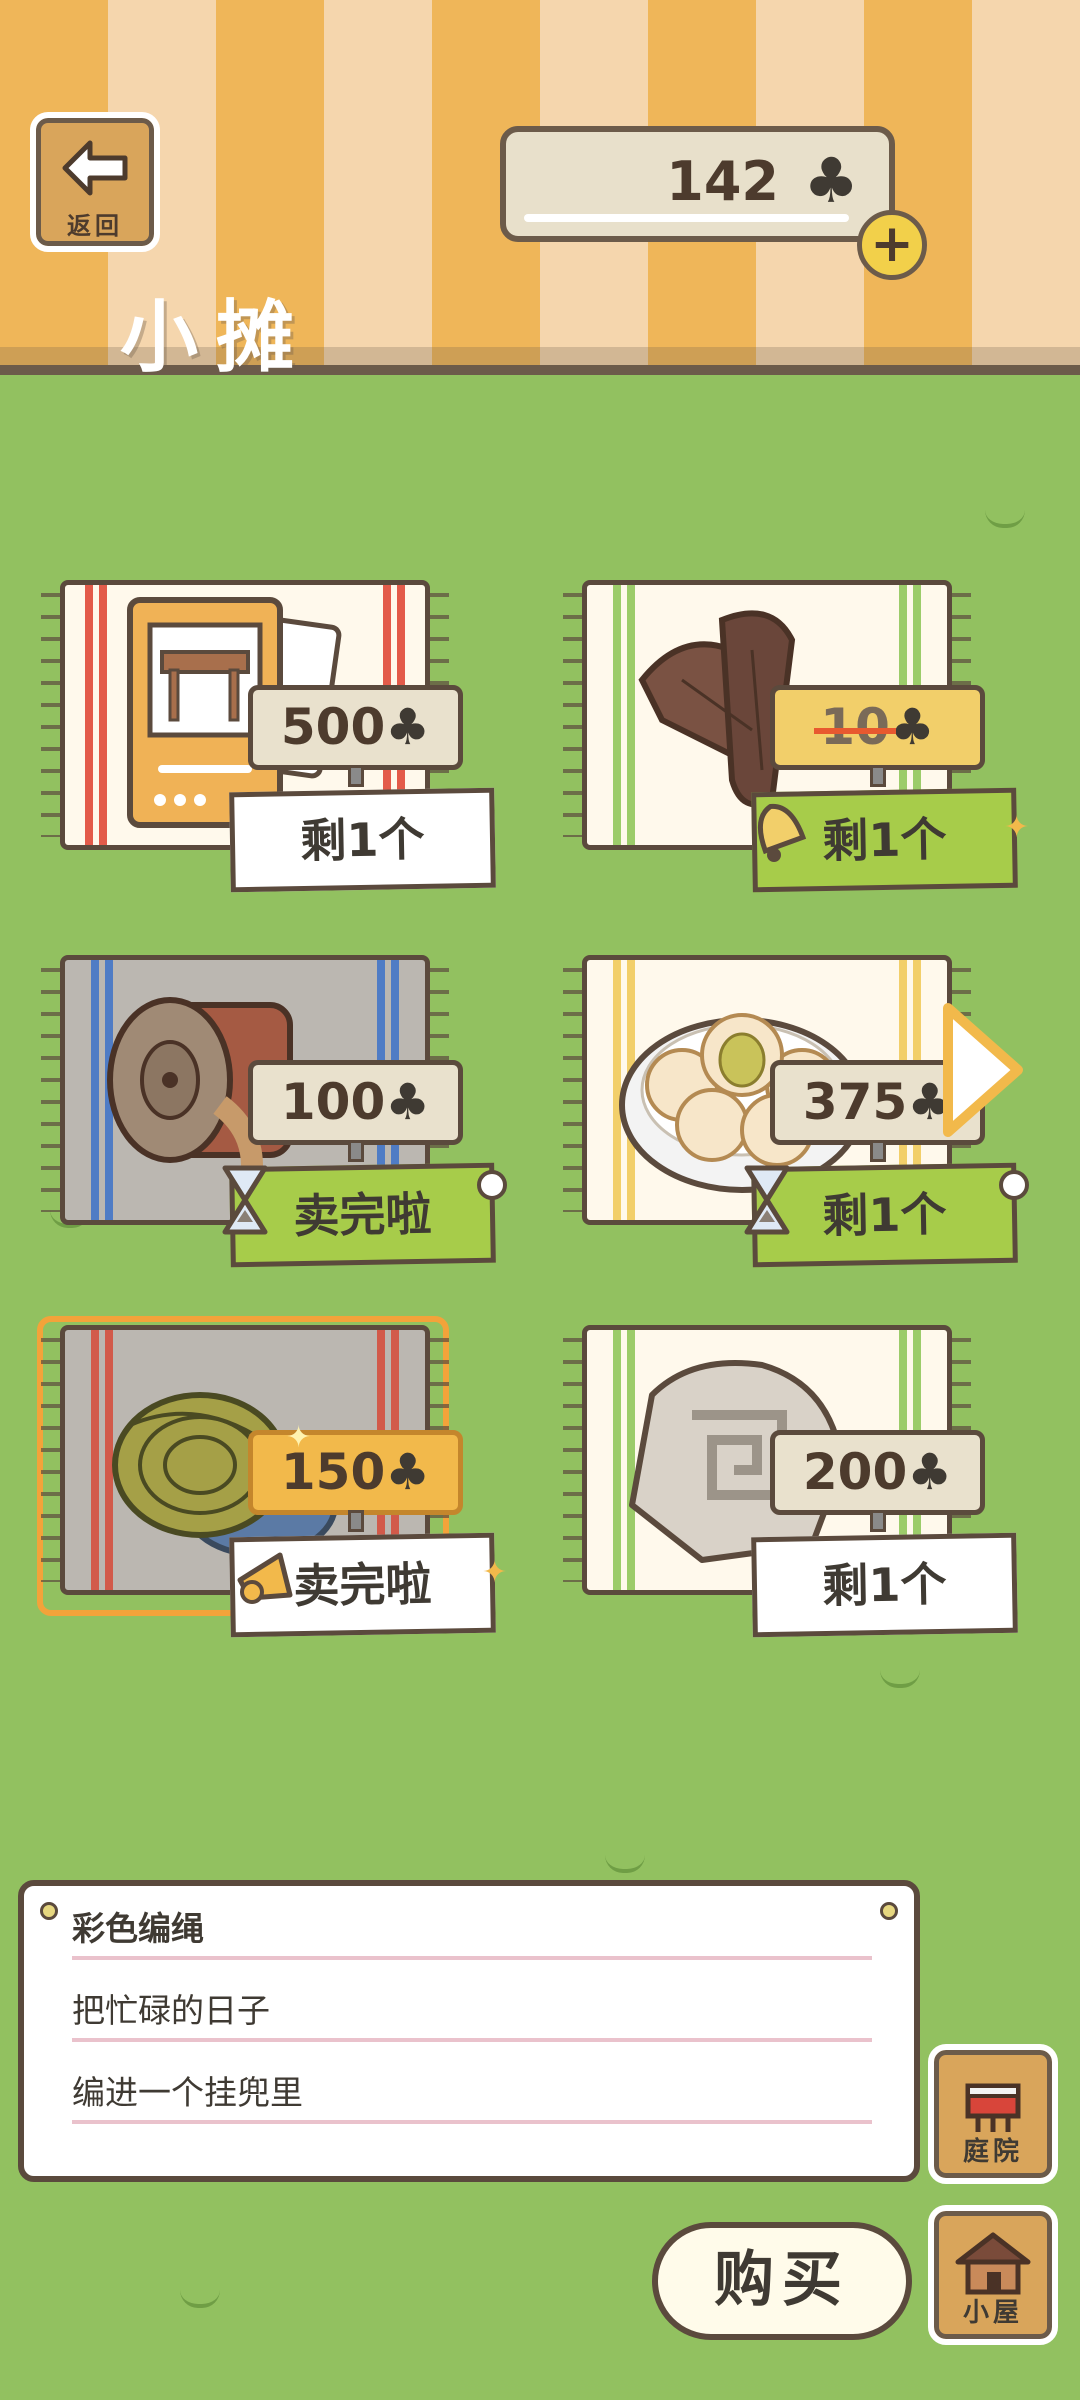 The image size is (1080, 2400). What do you see at coordinates (472, 2005) in the screenshot?
I see `item-description-line: 把忙碌的日子` at bounding box center [472, 2005].